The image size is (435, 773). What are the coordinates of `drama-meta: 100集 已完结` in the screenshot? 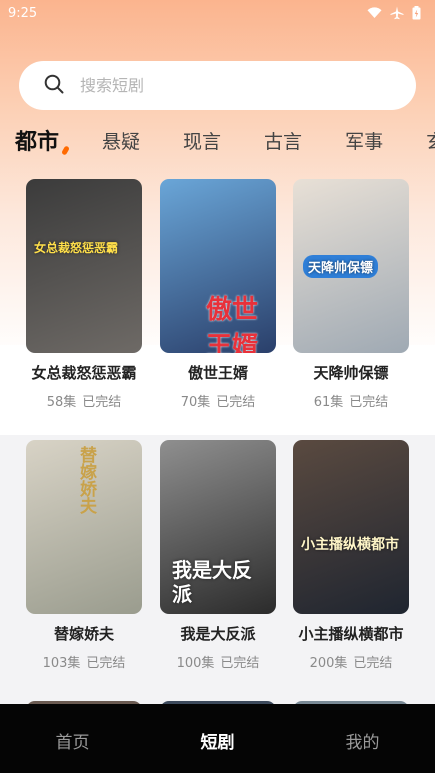 It's located at (218, 661).